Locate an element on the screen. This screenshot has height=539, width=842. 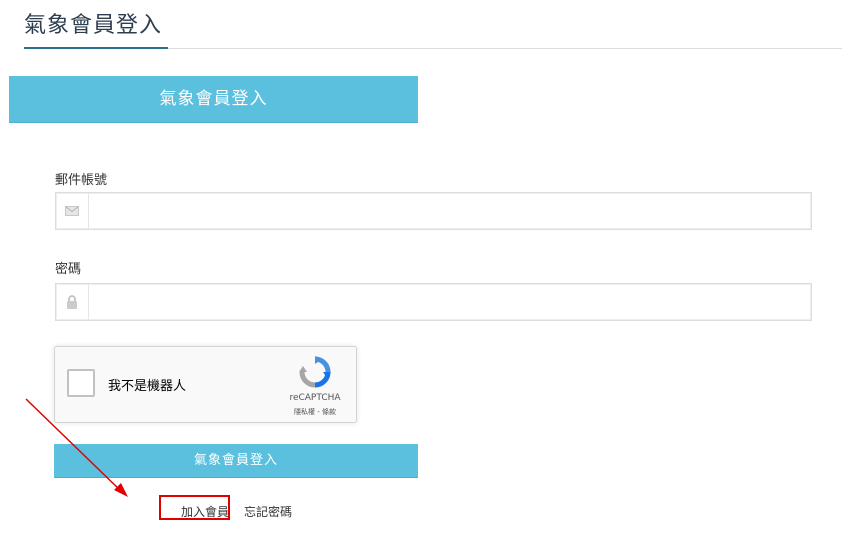
red-arrow-icon is located at coordinates (76, 447).